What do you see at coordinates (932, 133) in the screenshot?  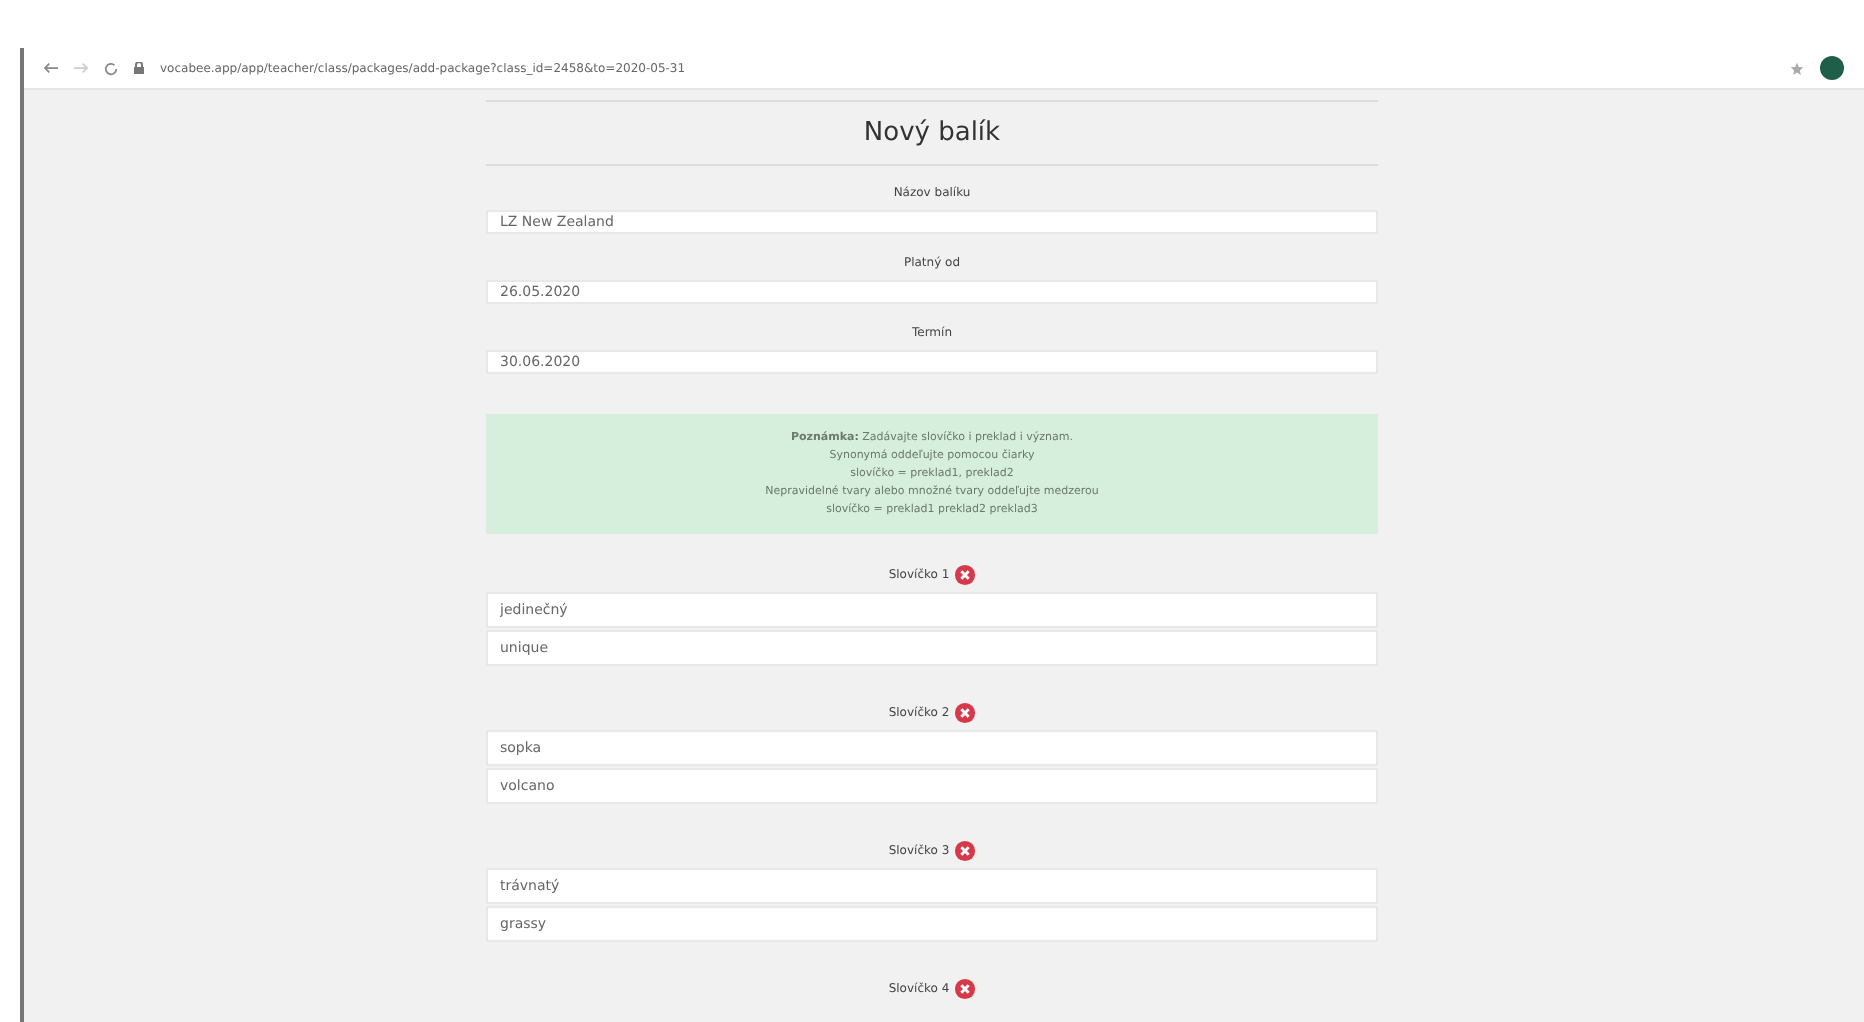 I see `page-title: Nový balík` at bounding box center [932, 133].